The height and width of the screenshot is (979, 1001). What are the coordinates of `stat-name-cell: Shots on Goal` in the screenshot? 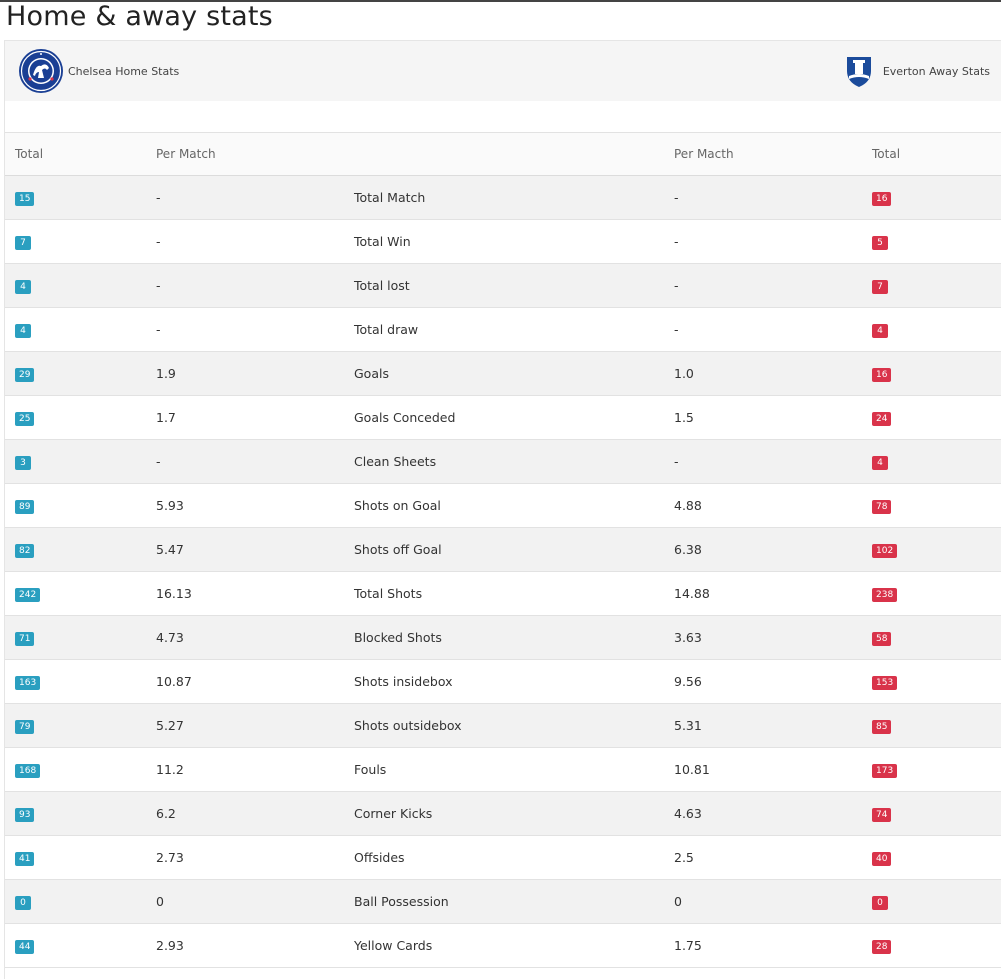 It's located at (514, 505).